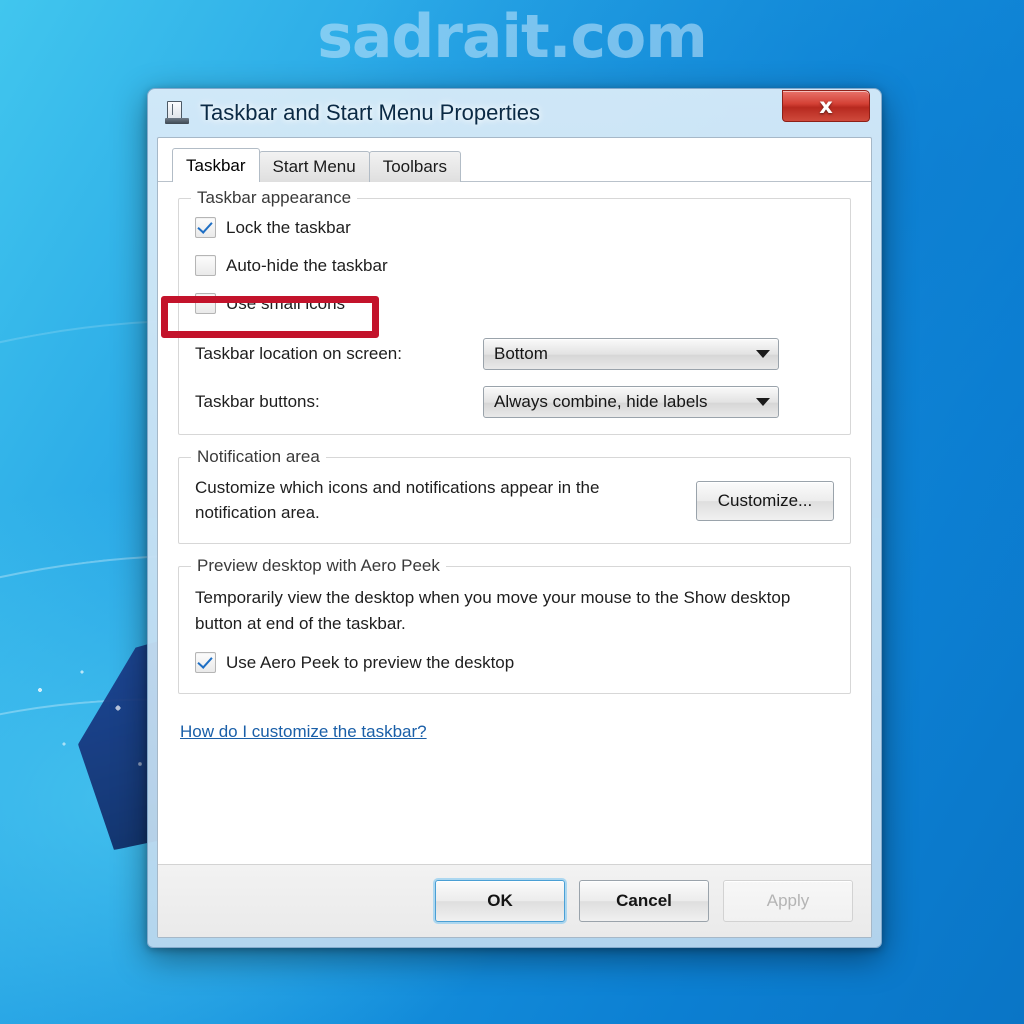  What do you see at coordinates (307, 265) in the screenshot?
I see `checkbox-auto-hide-taskbar-label: Auto-hide the taskbar` at bounding box center [307, 265].